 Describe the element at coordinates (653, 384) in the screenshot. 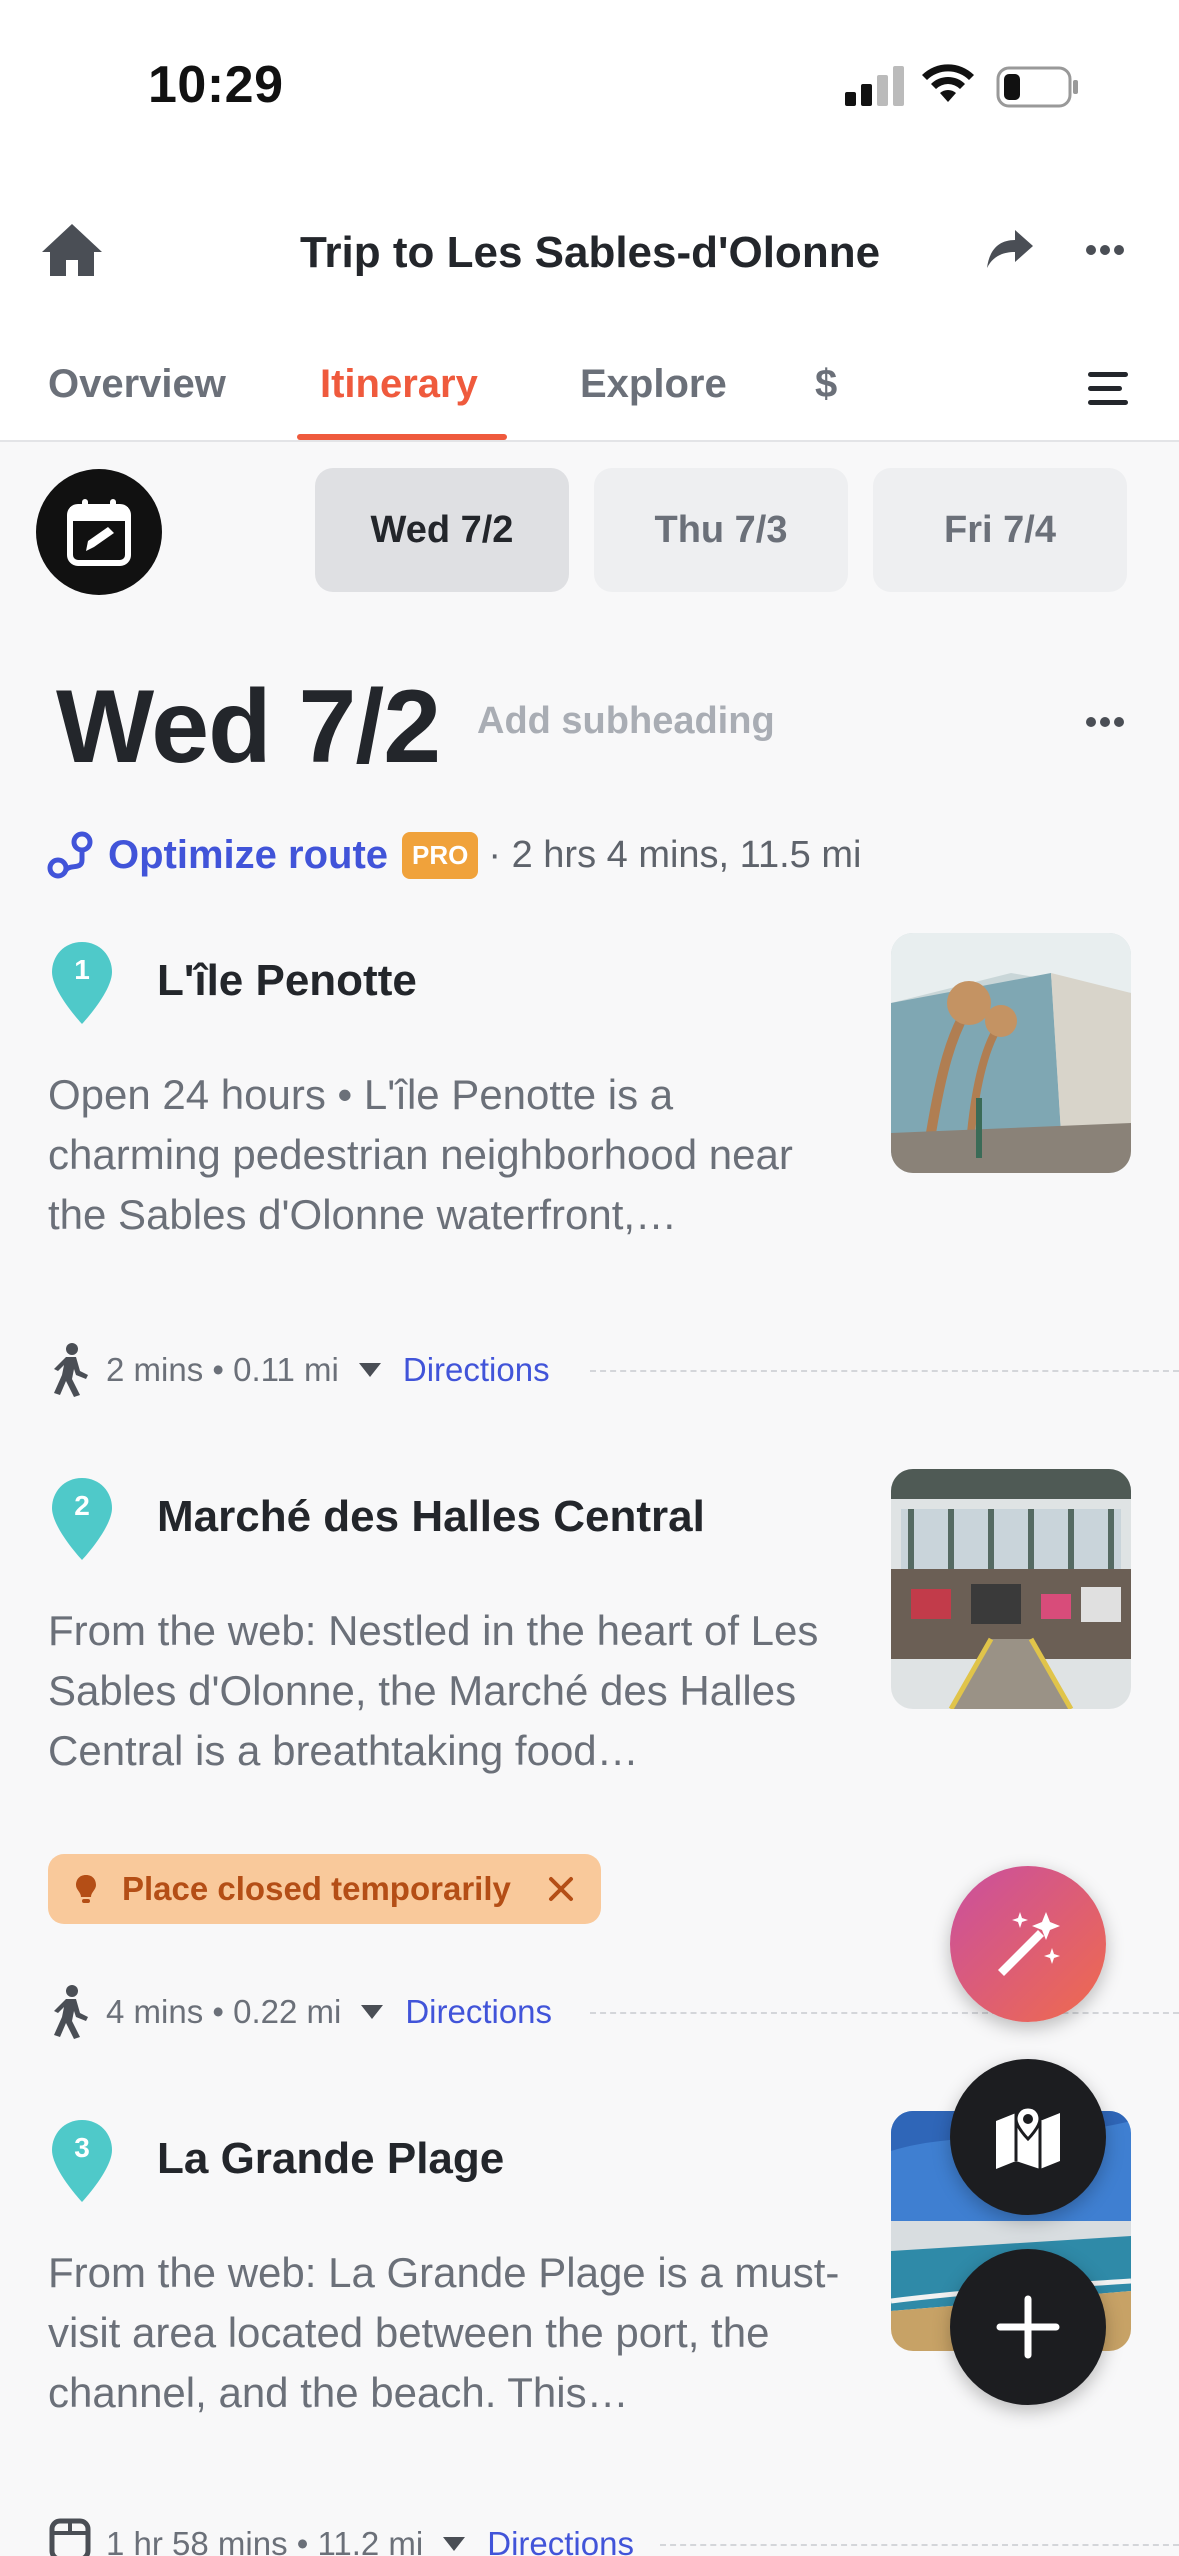

I see `tab-explore: Explore` at that location.